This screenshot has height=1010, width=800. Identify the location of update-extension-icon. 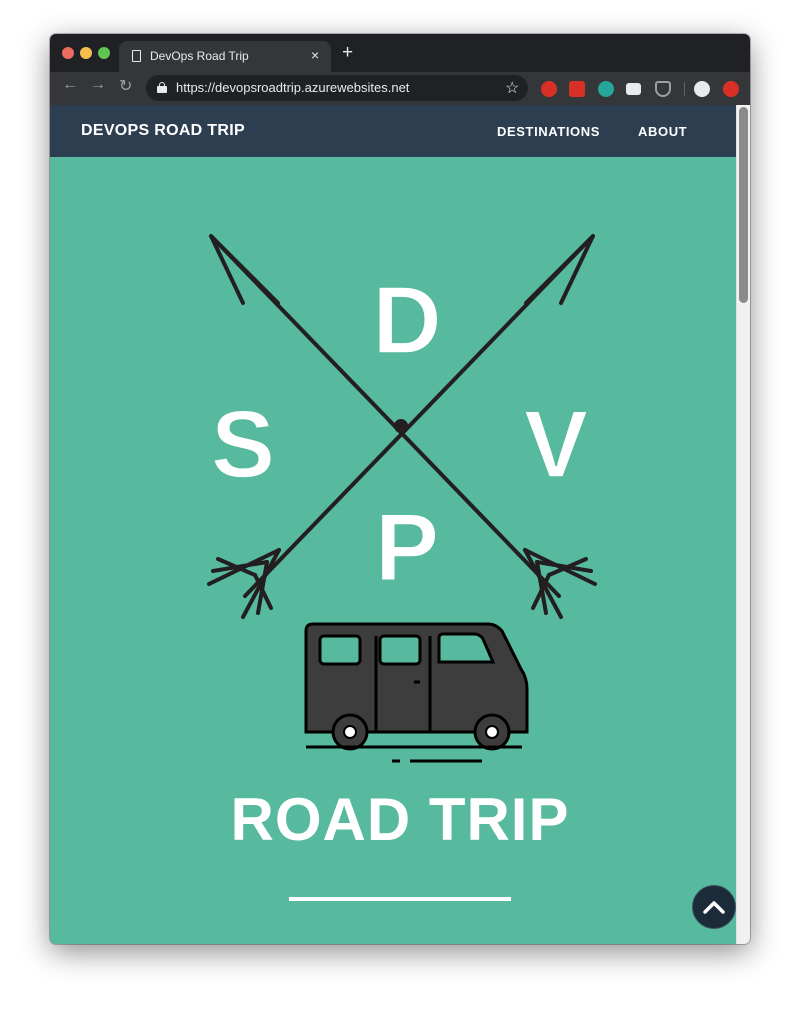
(731, 89).